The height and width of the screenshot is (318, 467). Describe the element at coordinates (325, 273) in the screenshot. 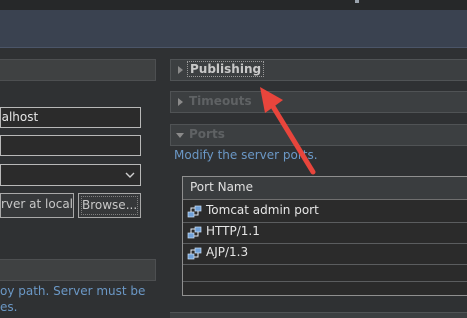

I see `table-row-empty` at that location.